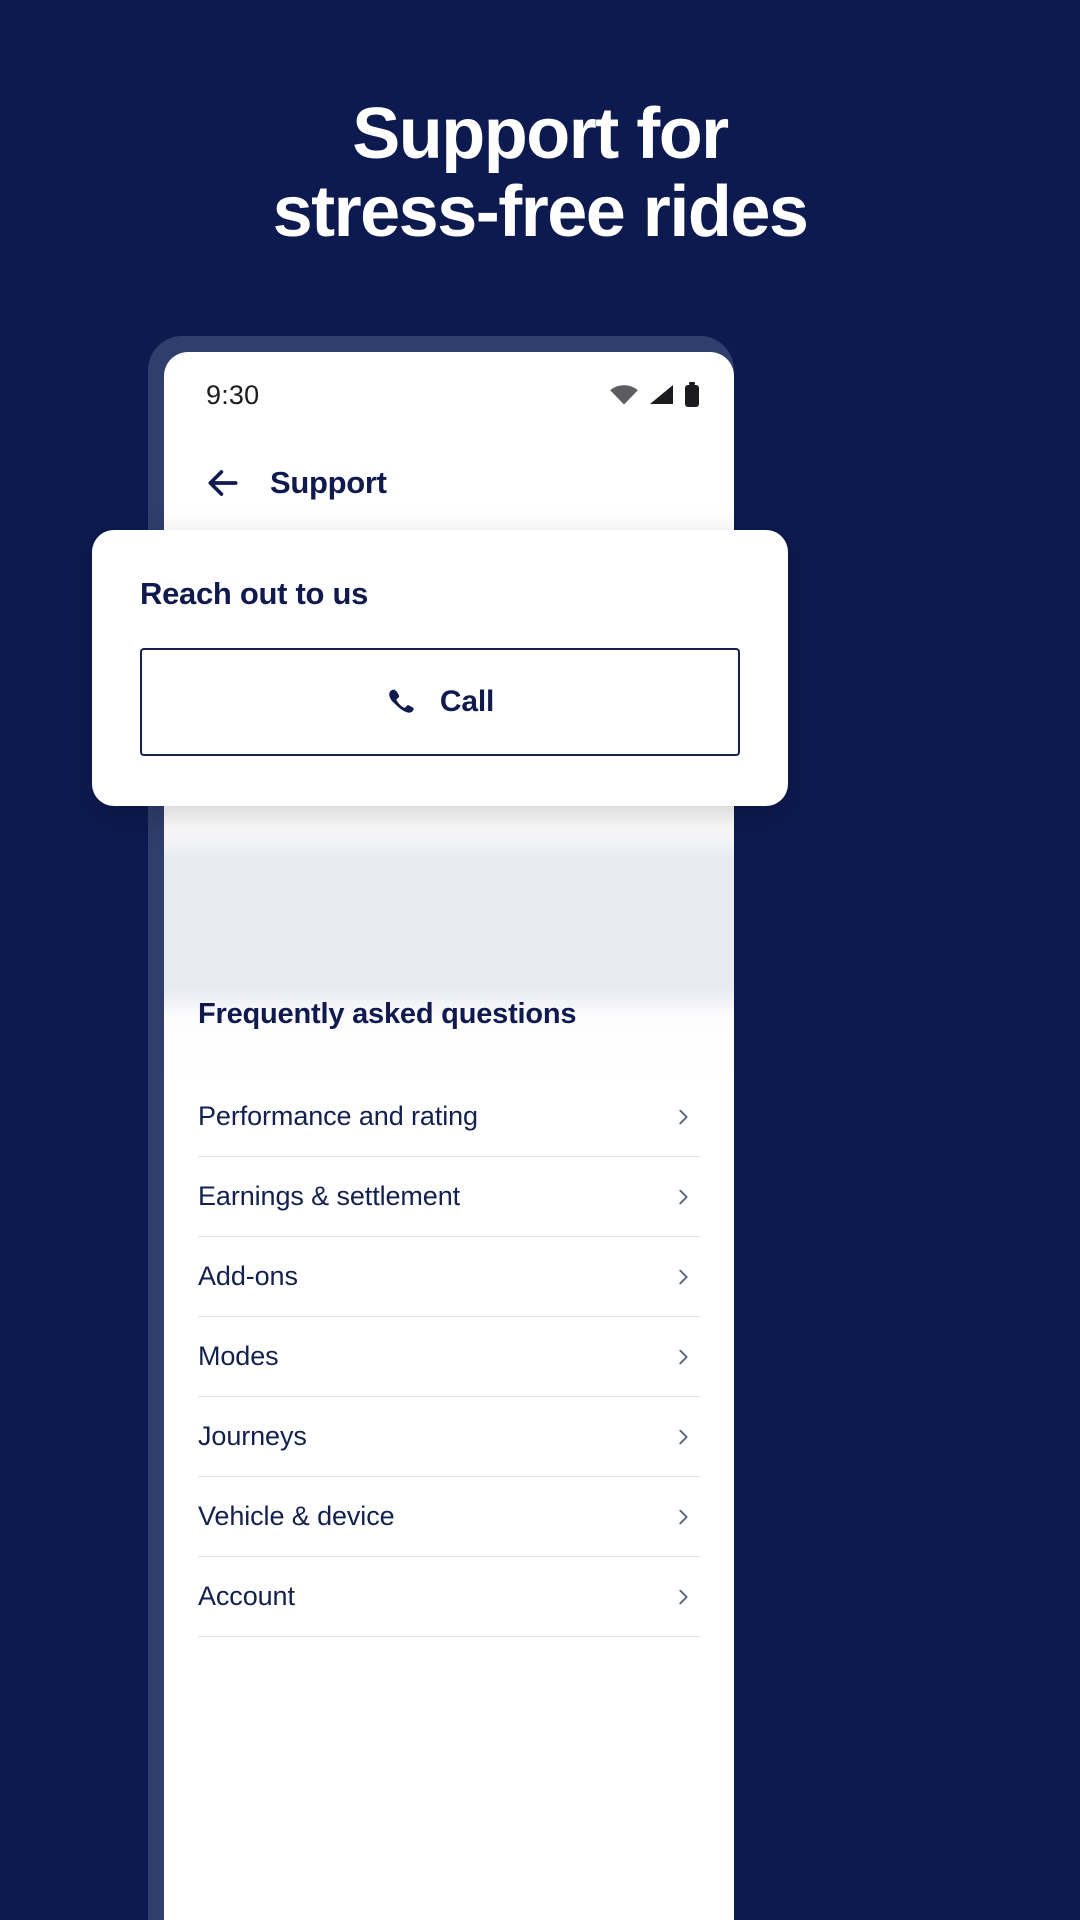 Image resolution: width=1080 pixels, height=1920 pixels. I want to click on list-item: Modes, so click(449, 1357).